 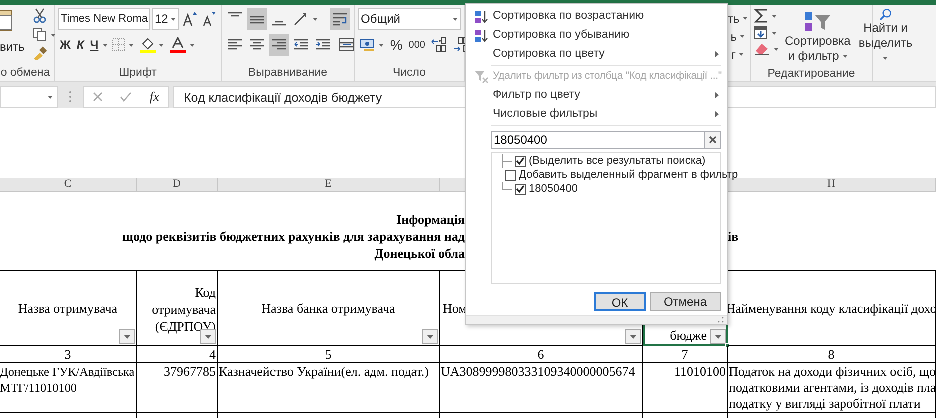 I want to click on column-header: D, so click(x=177, y=184).